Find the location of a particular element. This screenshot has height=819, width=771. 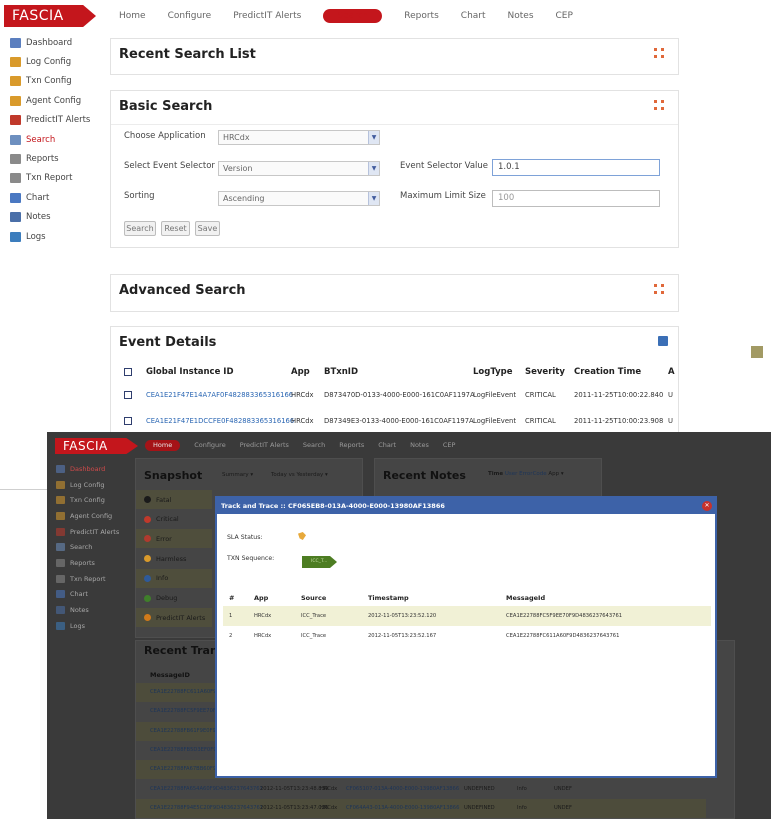

cell-id: CEA1E22788F94E5C20F9D4836237643761 is located at coordinates (206, 808).